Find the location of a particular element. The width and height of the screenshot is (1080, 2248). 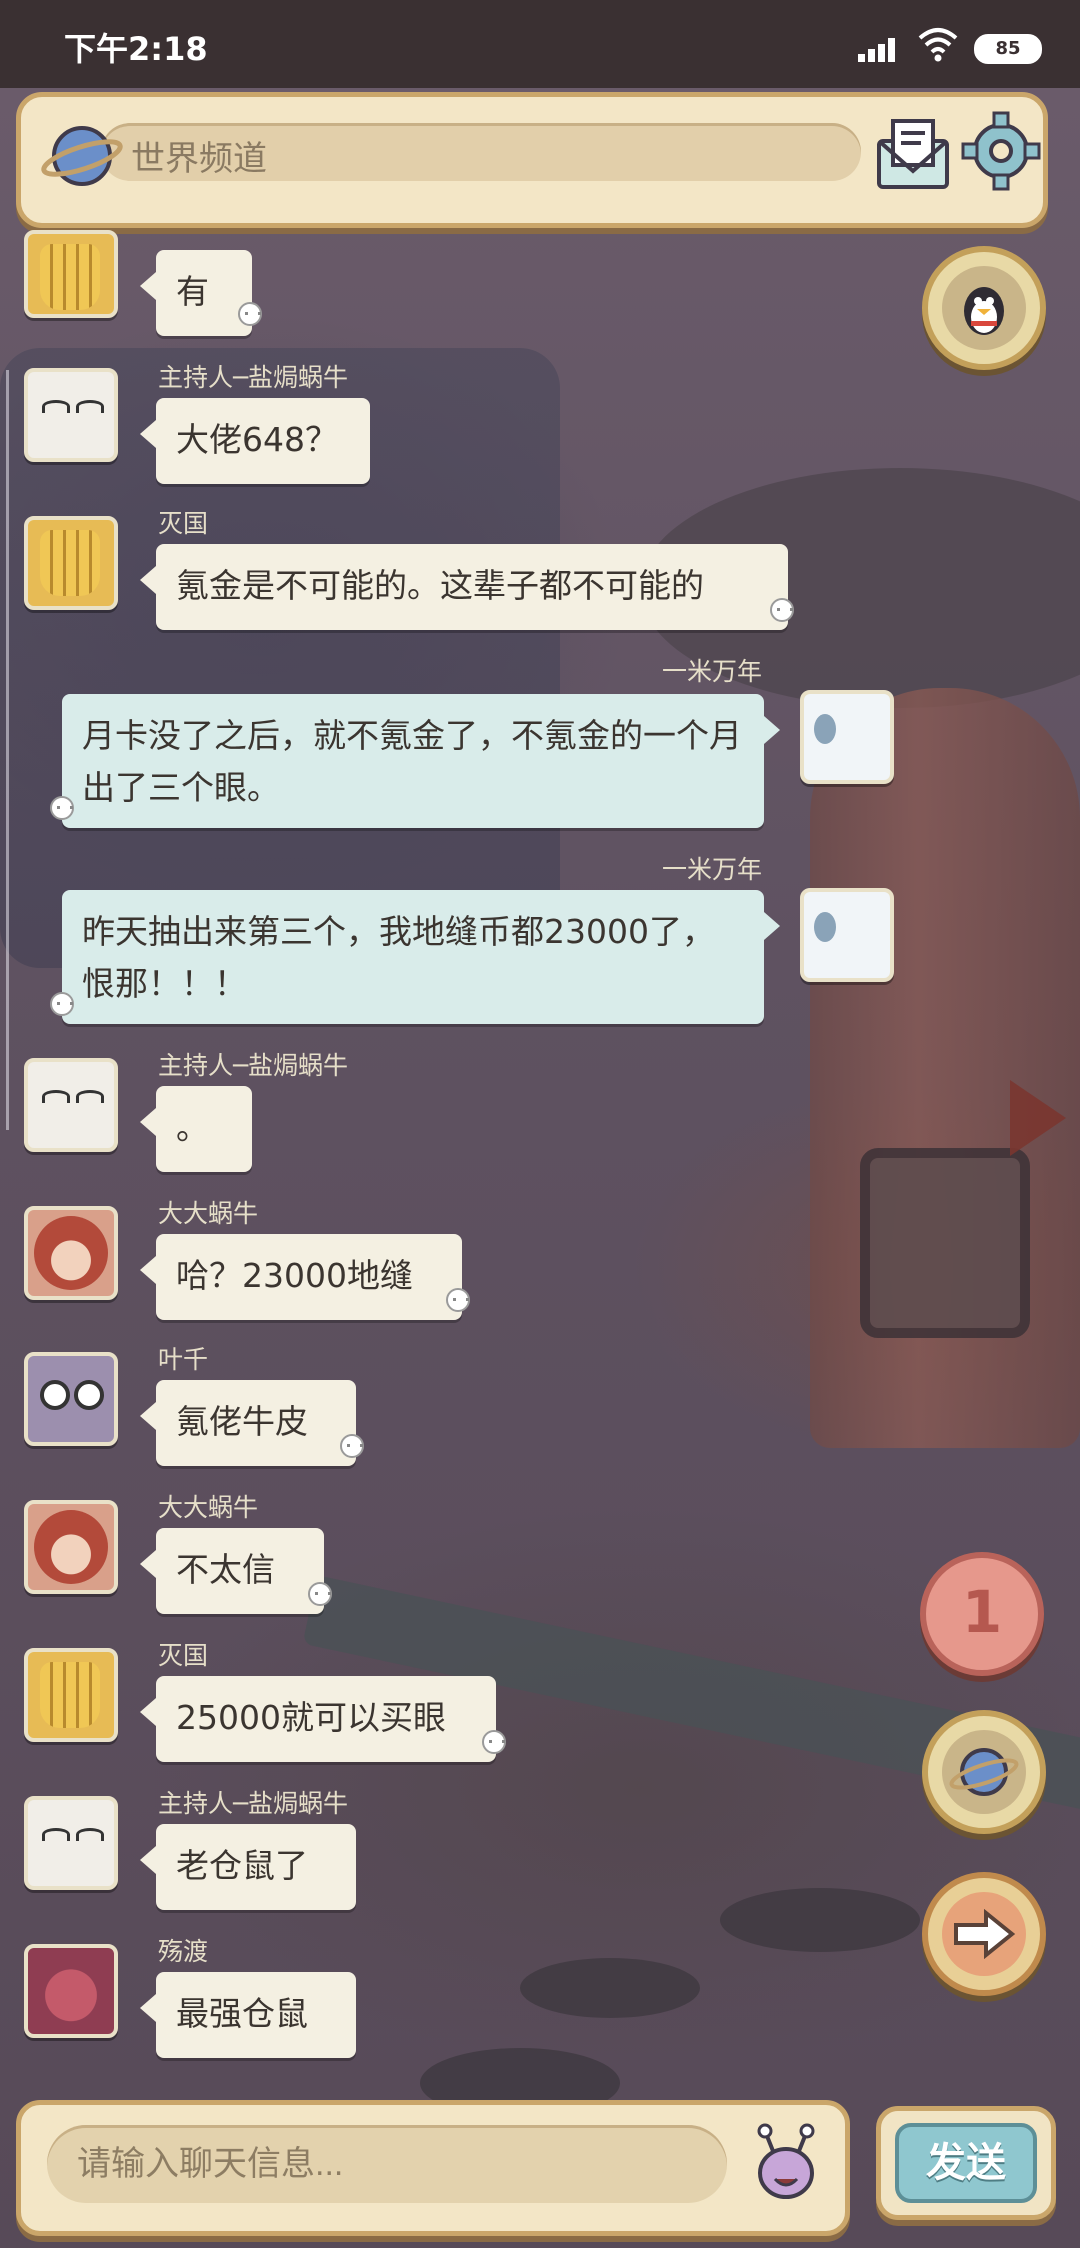

message-text: 昨天抽出来第三个，我地缝币都23000了，恨那！！！ is located at coordinates (398, 957).